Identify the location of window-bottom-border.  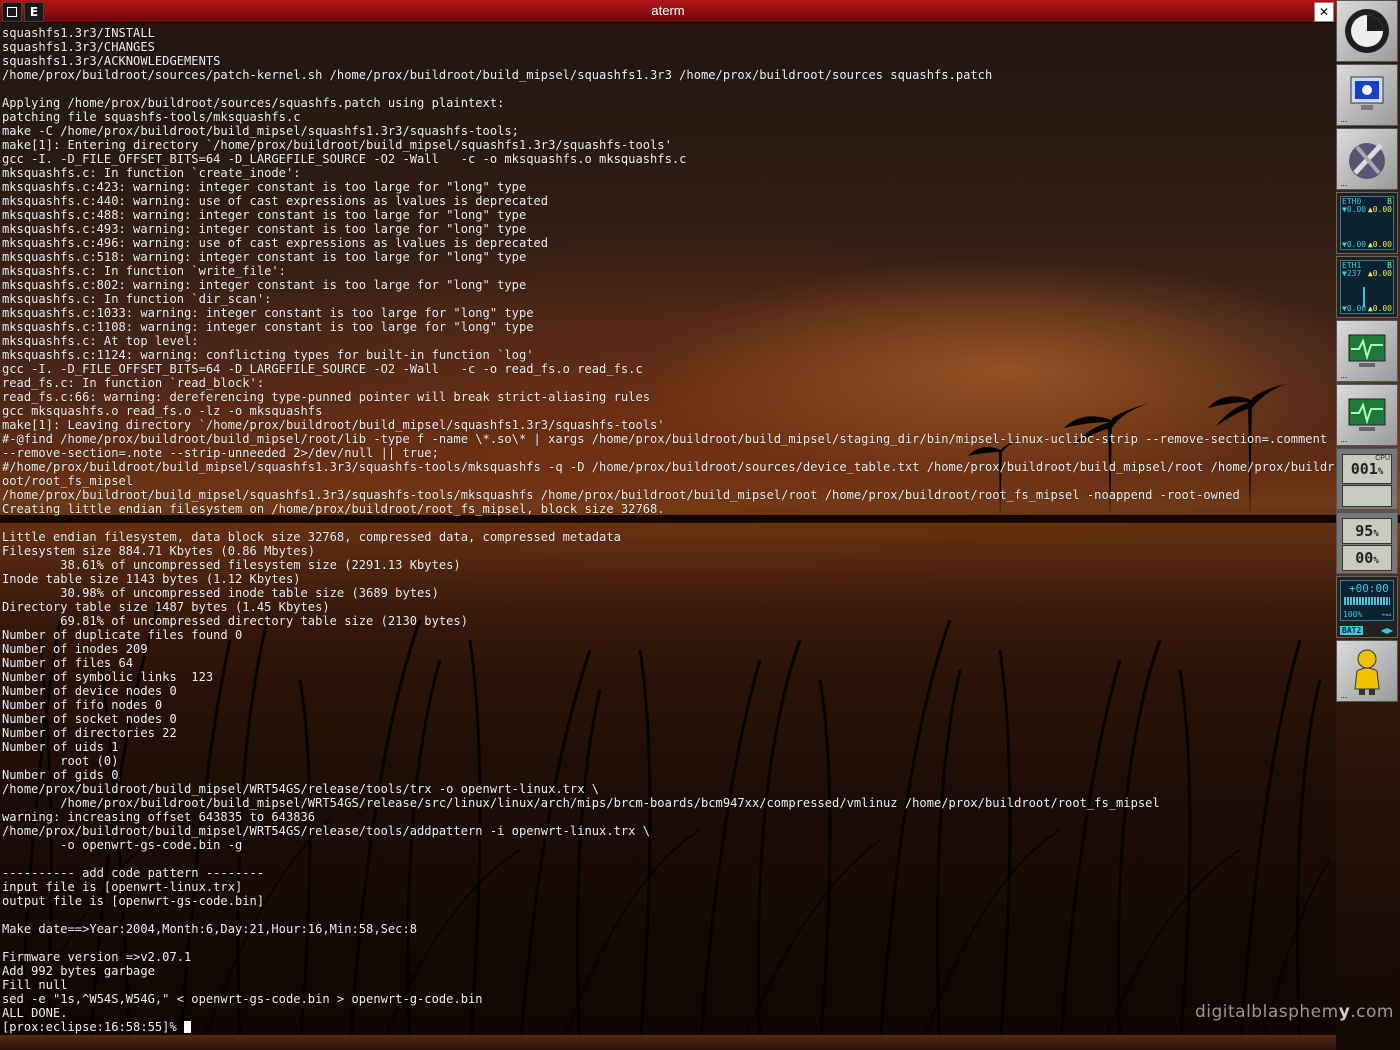
(668, 1042).